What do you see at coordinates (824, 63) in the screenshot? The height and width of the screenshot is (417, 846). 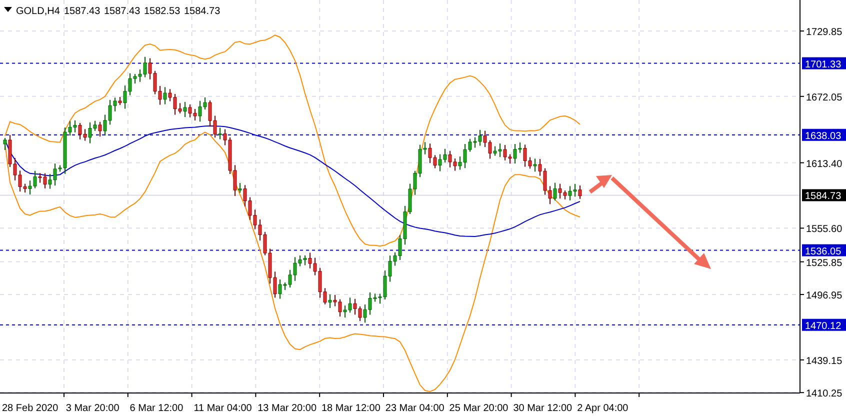 I see `level-price-label: 1701.33` at bounding box center [824, 63].